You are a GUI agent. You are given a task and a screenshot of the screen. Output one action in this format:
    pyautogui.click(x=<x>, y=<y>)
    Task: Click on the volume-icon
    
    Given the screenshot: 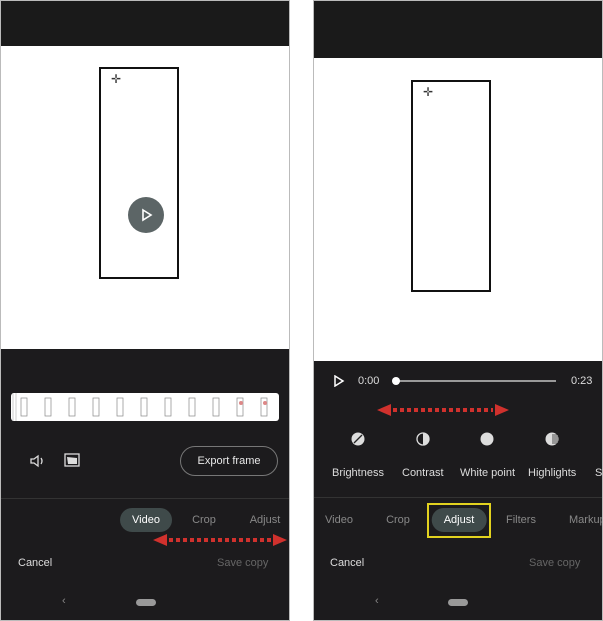 What is the action you would take?
    pyautogui.click(x=38, y=461)
    